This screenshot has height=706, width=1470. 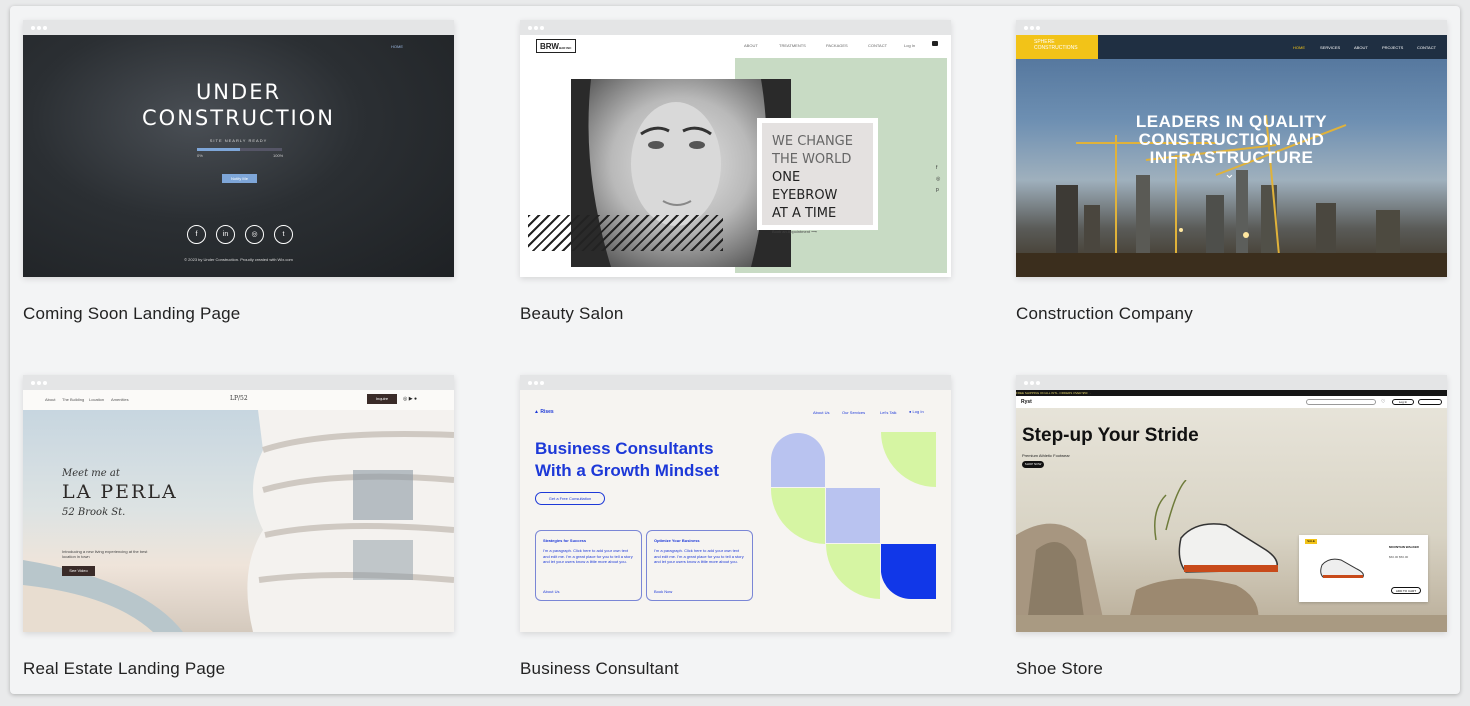 I want to click on chevron-down-icon: ⌄, so click(x=1229, y=173).